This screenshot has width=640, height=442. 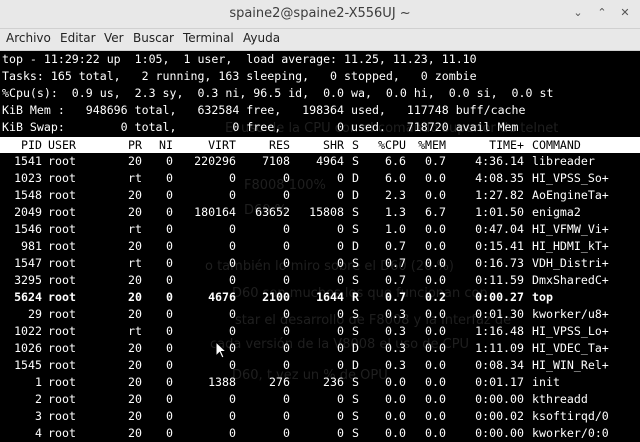 What do you see at coordinates (395, 178) in the screenshot?
I see `cell-cpu: 6.0` at bounding box center [395, 178].